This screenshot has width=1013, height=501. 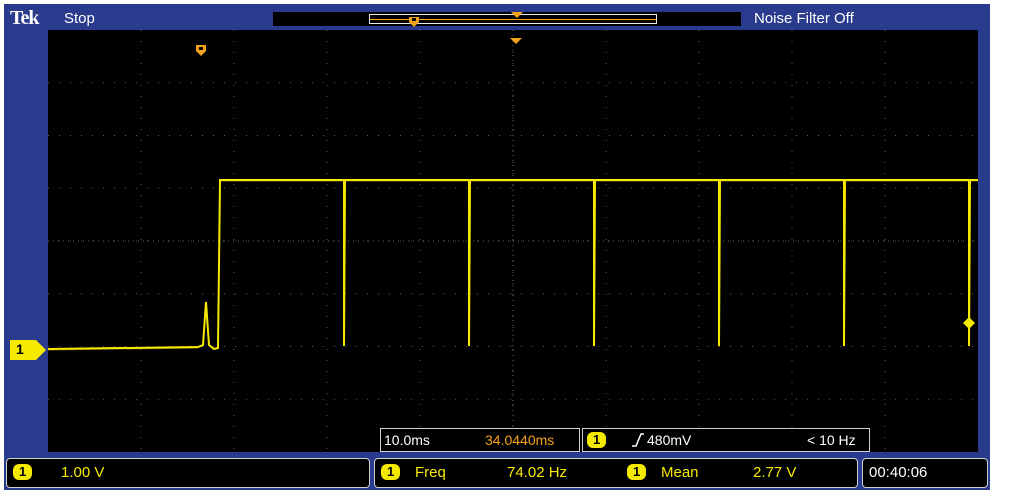 I want to click on measurement-panel: 1 Freq 74.02 Hz 1 Mean 2.77 V, so click(x=616, y=473).